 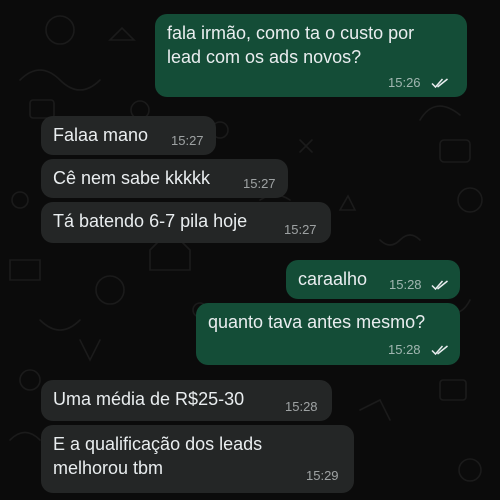 What do you see at coordinates (132, 178) in the screenshot?
I see `message-text: Cê nem sabe kkkkk` at bounding box center [132, 178].